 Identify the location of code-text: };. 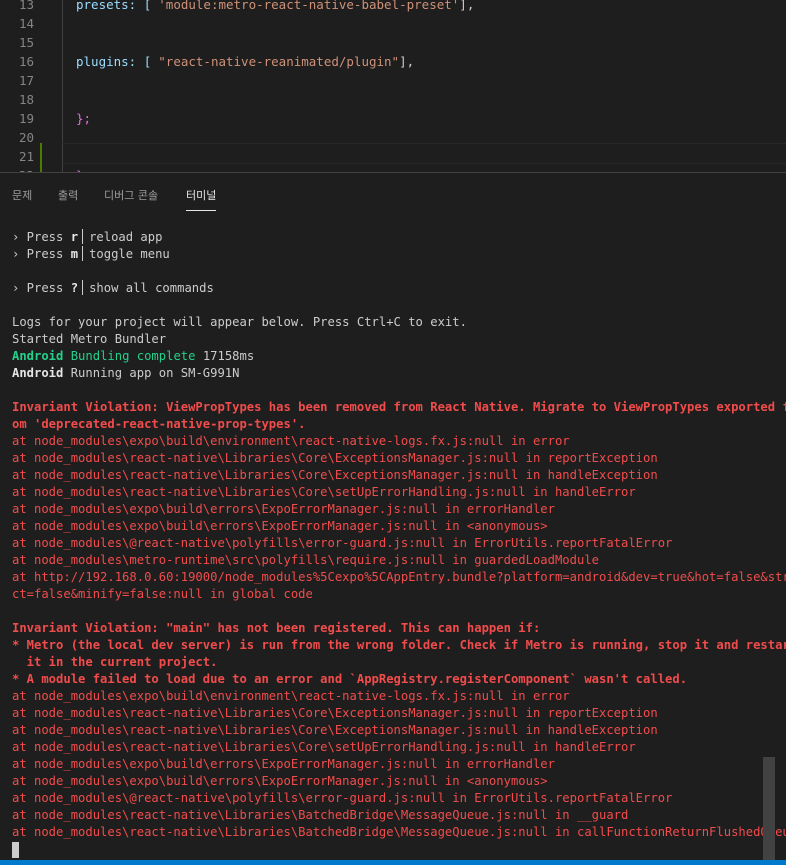
(84, 118).